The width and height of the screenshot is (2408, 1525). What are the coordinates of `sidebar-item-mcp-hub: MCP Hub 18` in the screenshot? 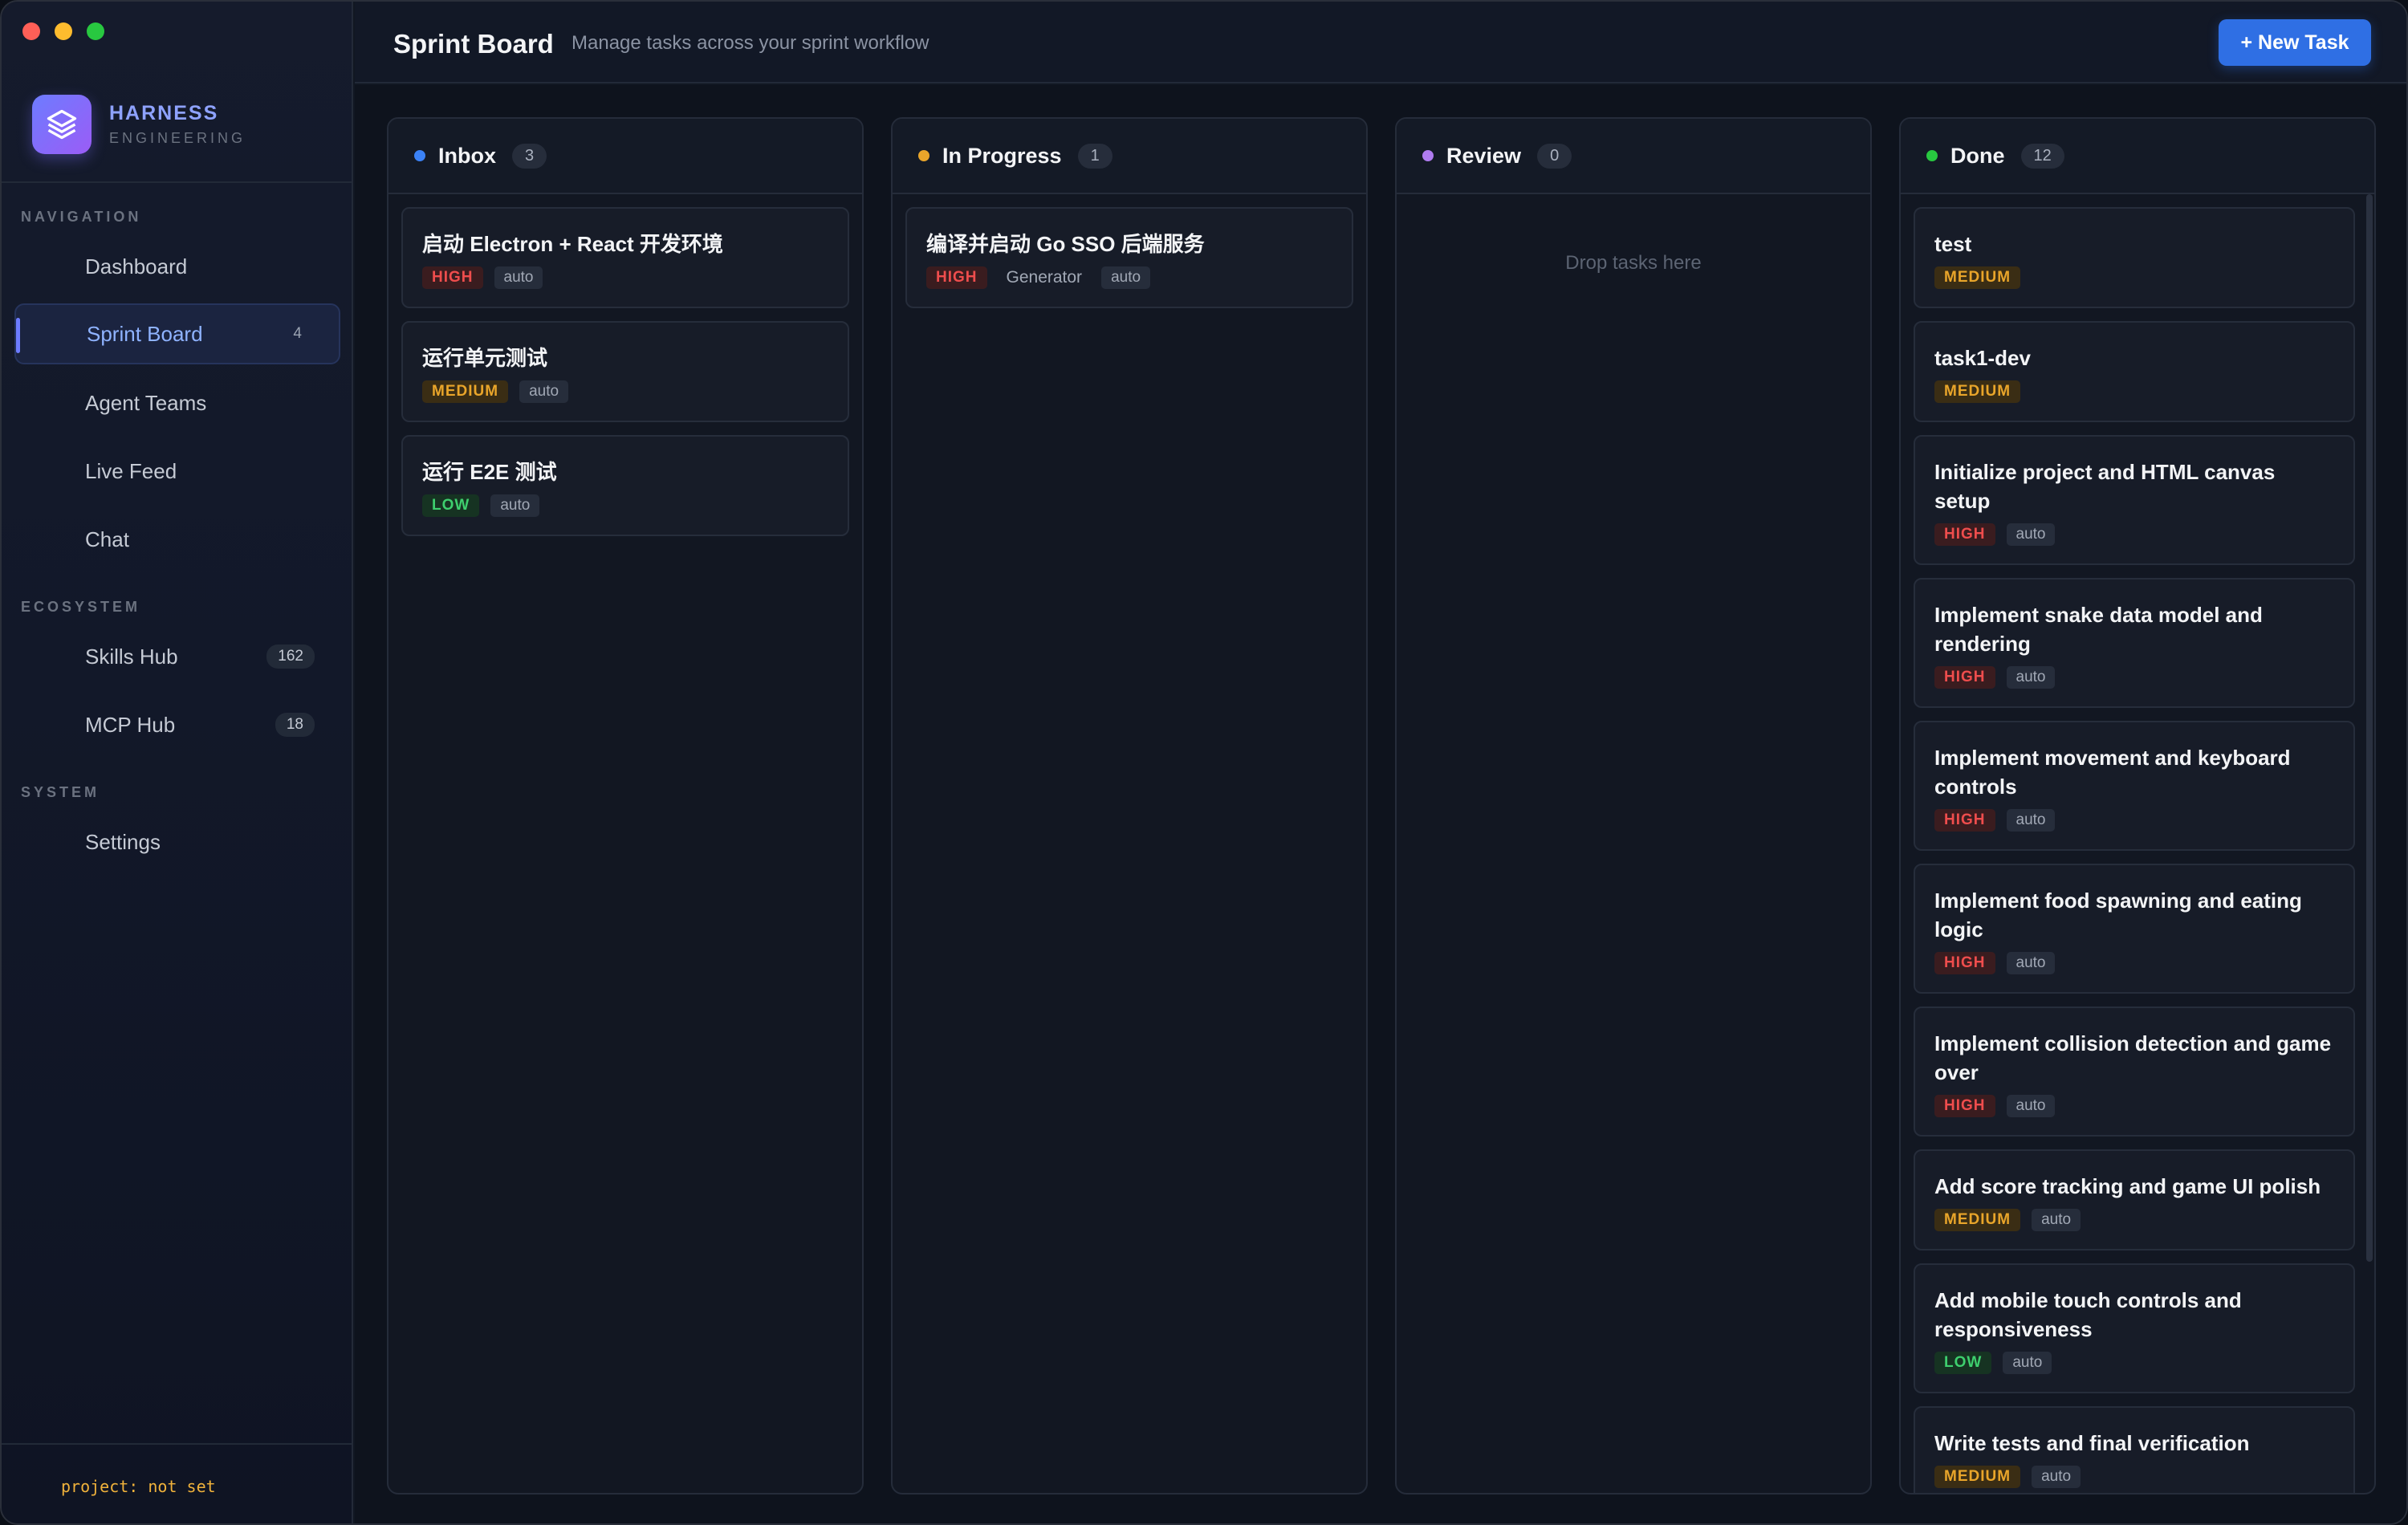 It's located at (177, 725).